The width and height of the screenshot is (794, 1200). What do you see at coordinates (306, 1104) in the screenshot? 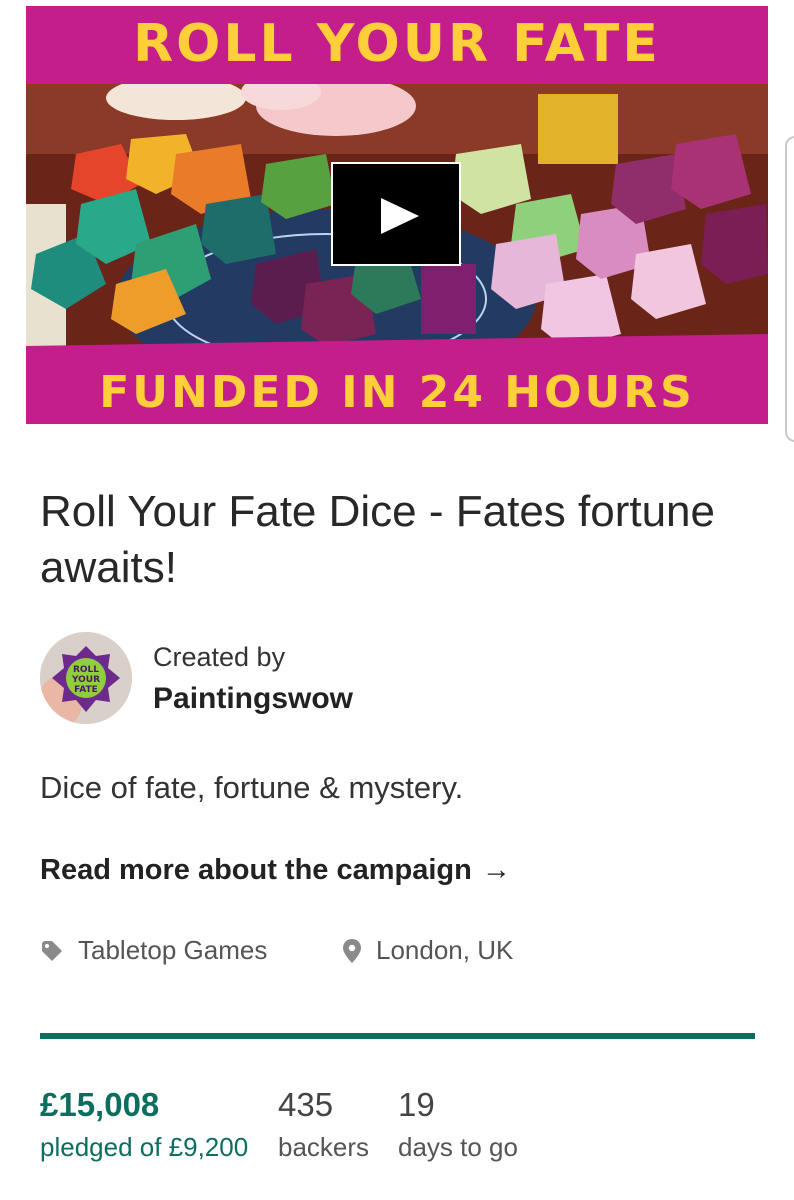
I see `backers-count: 435` at bounding box center [306, 1104].